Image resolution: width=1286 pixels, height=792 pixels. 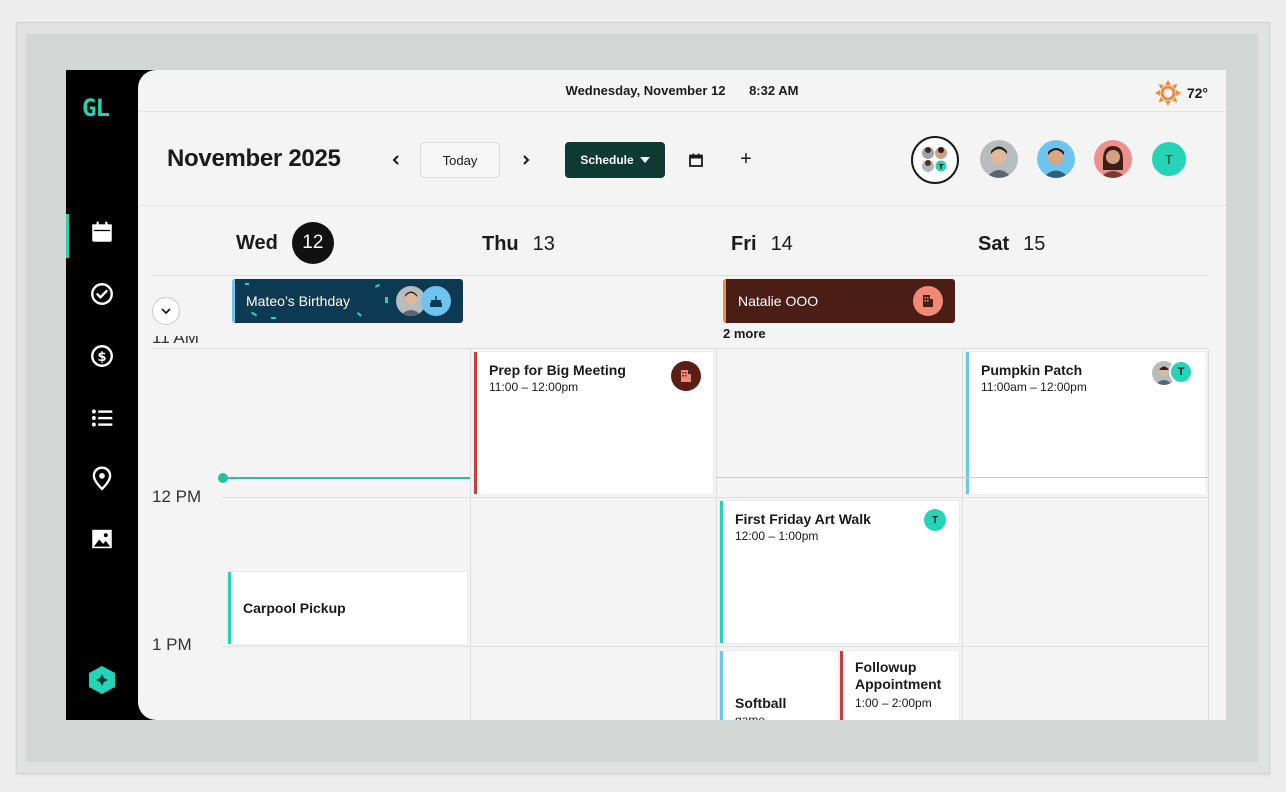 What do you see at coordinates (347, 608) in the screenshot?
I see `event-carpool-pickup: Carpool Pickup` at bounding box center [347, 608].